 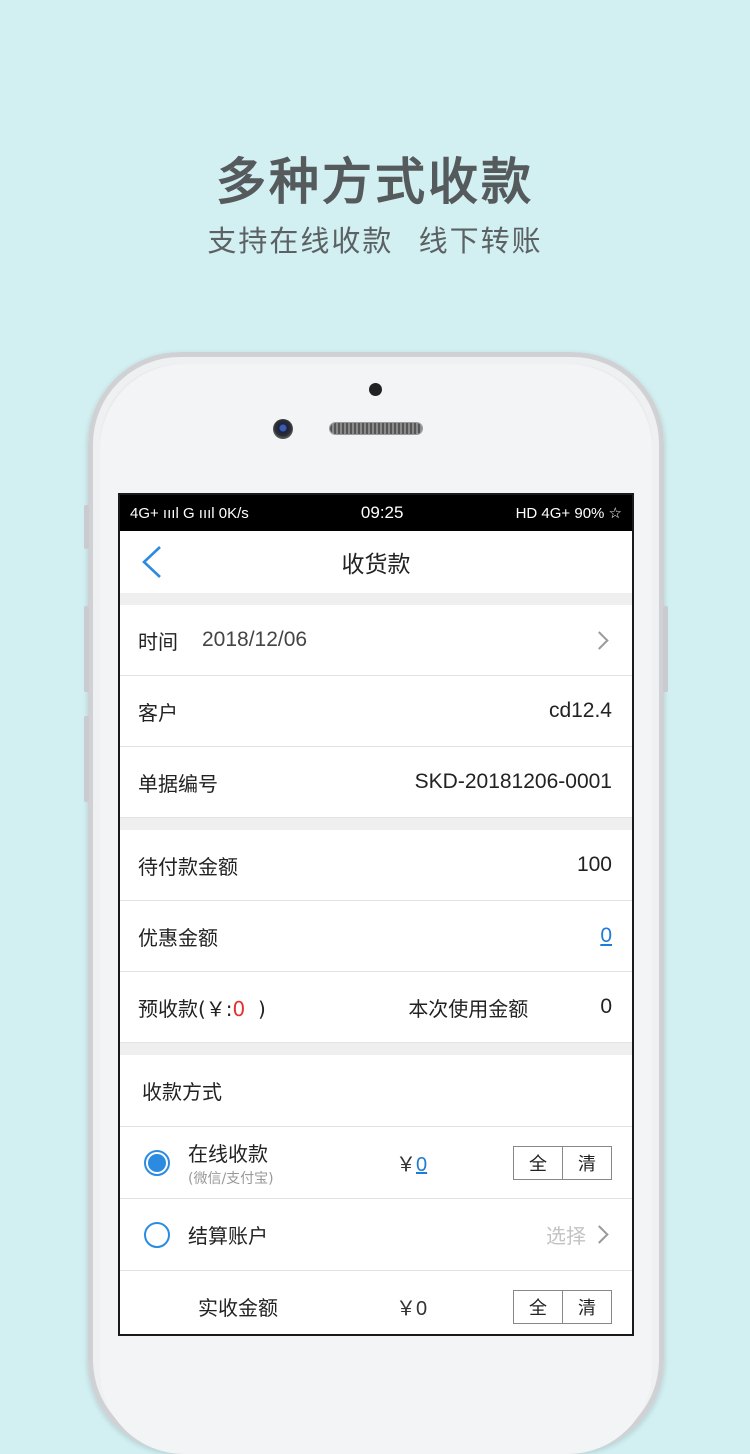 I want to click on account-select-hint: 选择, so click(x=566, y=1234).